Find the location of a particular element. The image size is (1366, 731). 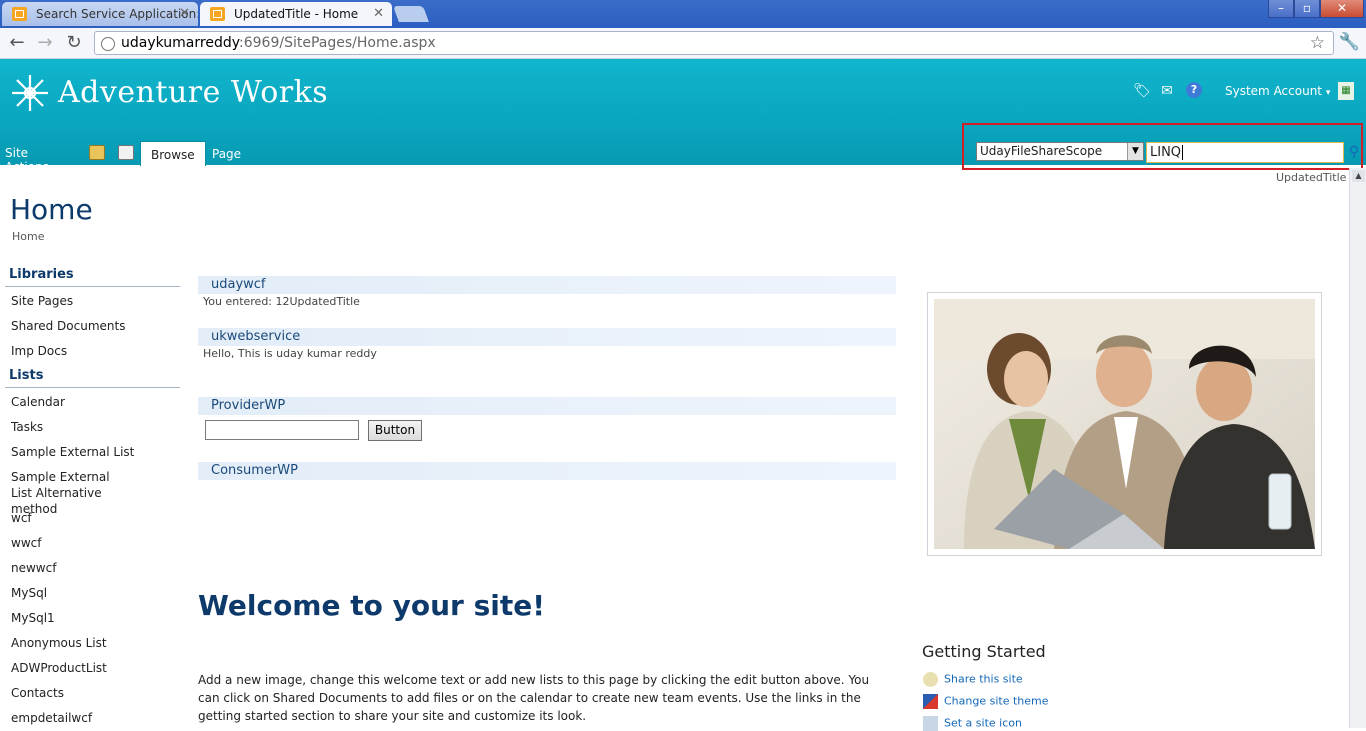

sidebar-item-wwcf: wwcf is located at coordinates (91, 543).